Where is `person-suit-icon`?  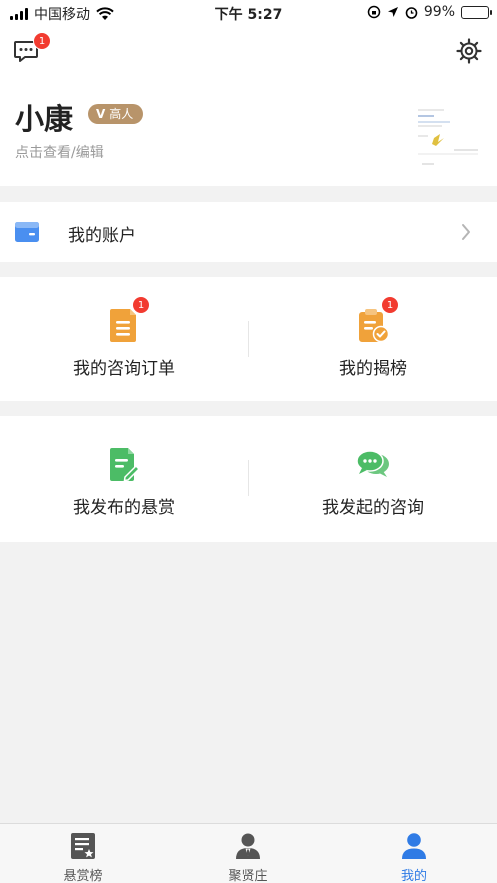
person-suit-icon is located at coordinates (248, 846).